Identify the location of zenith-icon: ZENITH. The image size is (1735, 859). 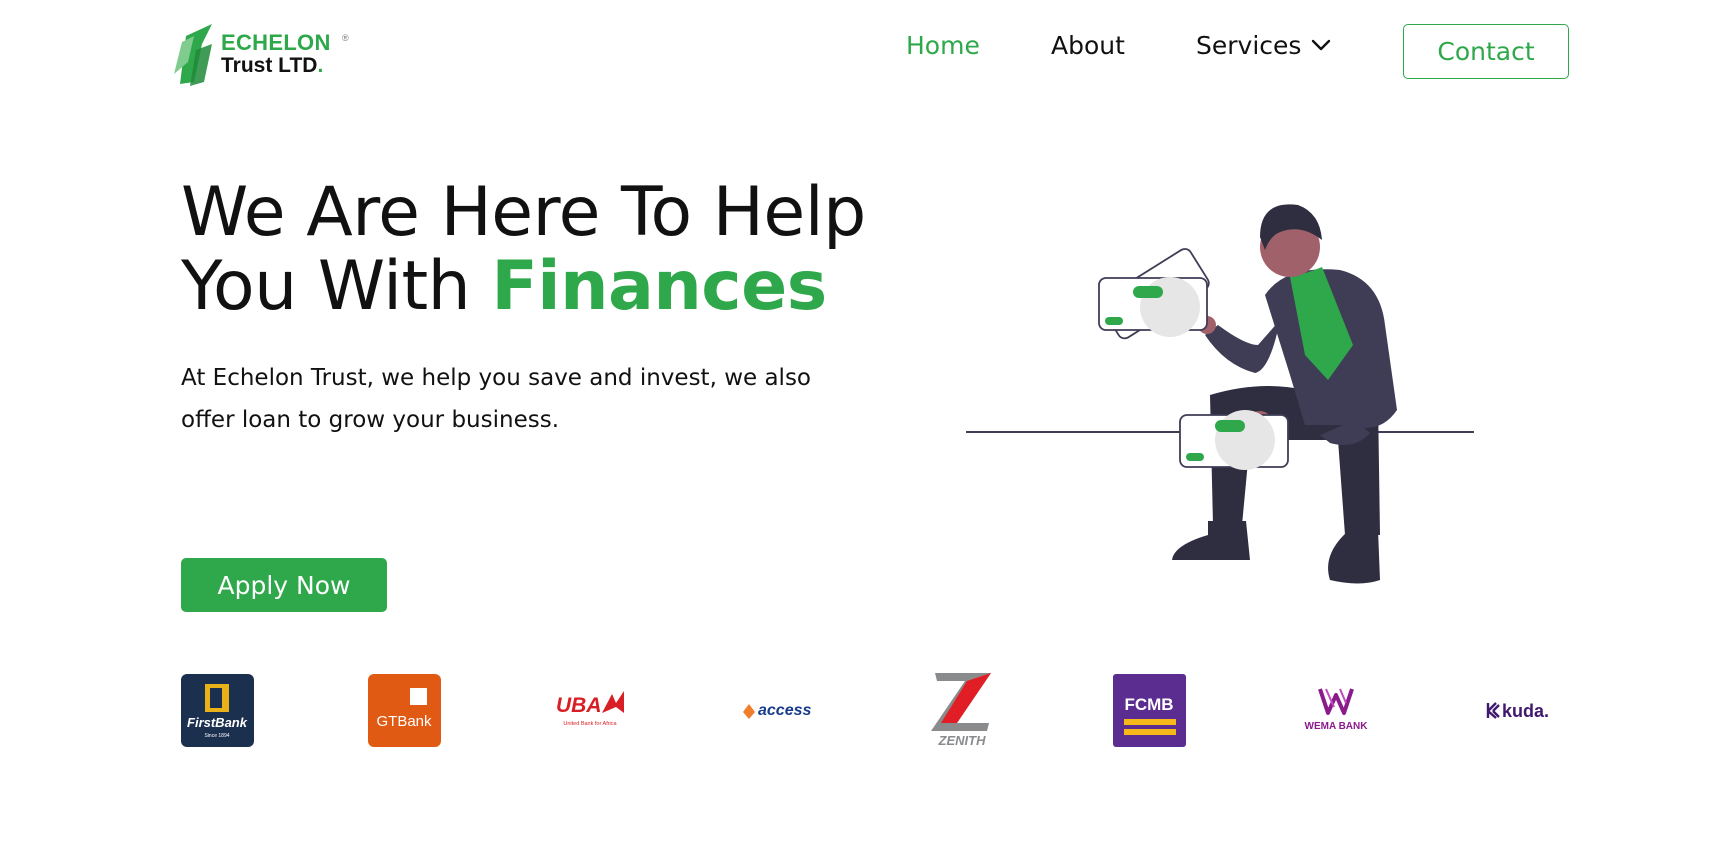
(961, 710).